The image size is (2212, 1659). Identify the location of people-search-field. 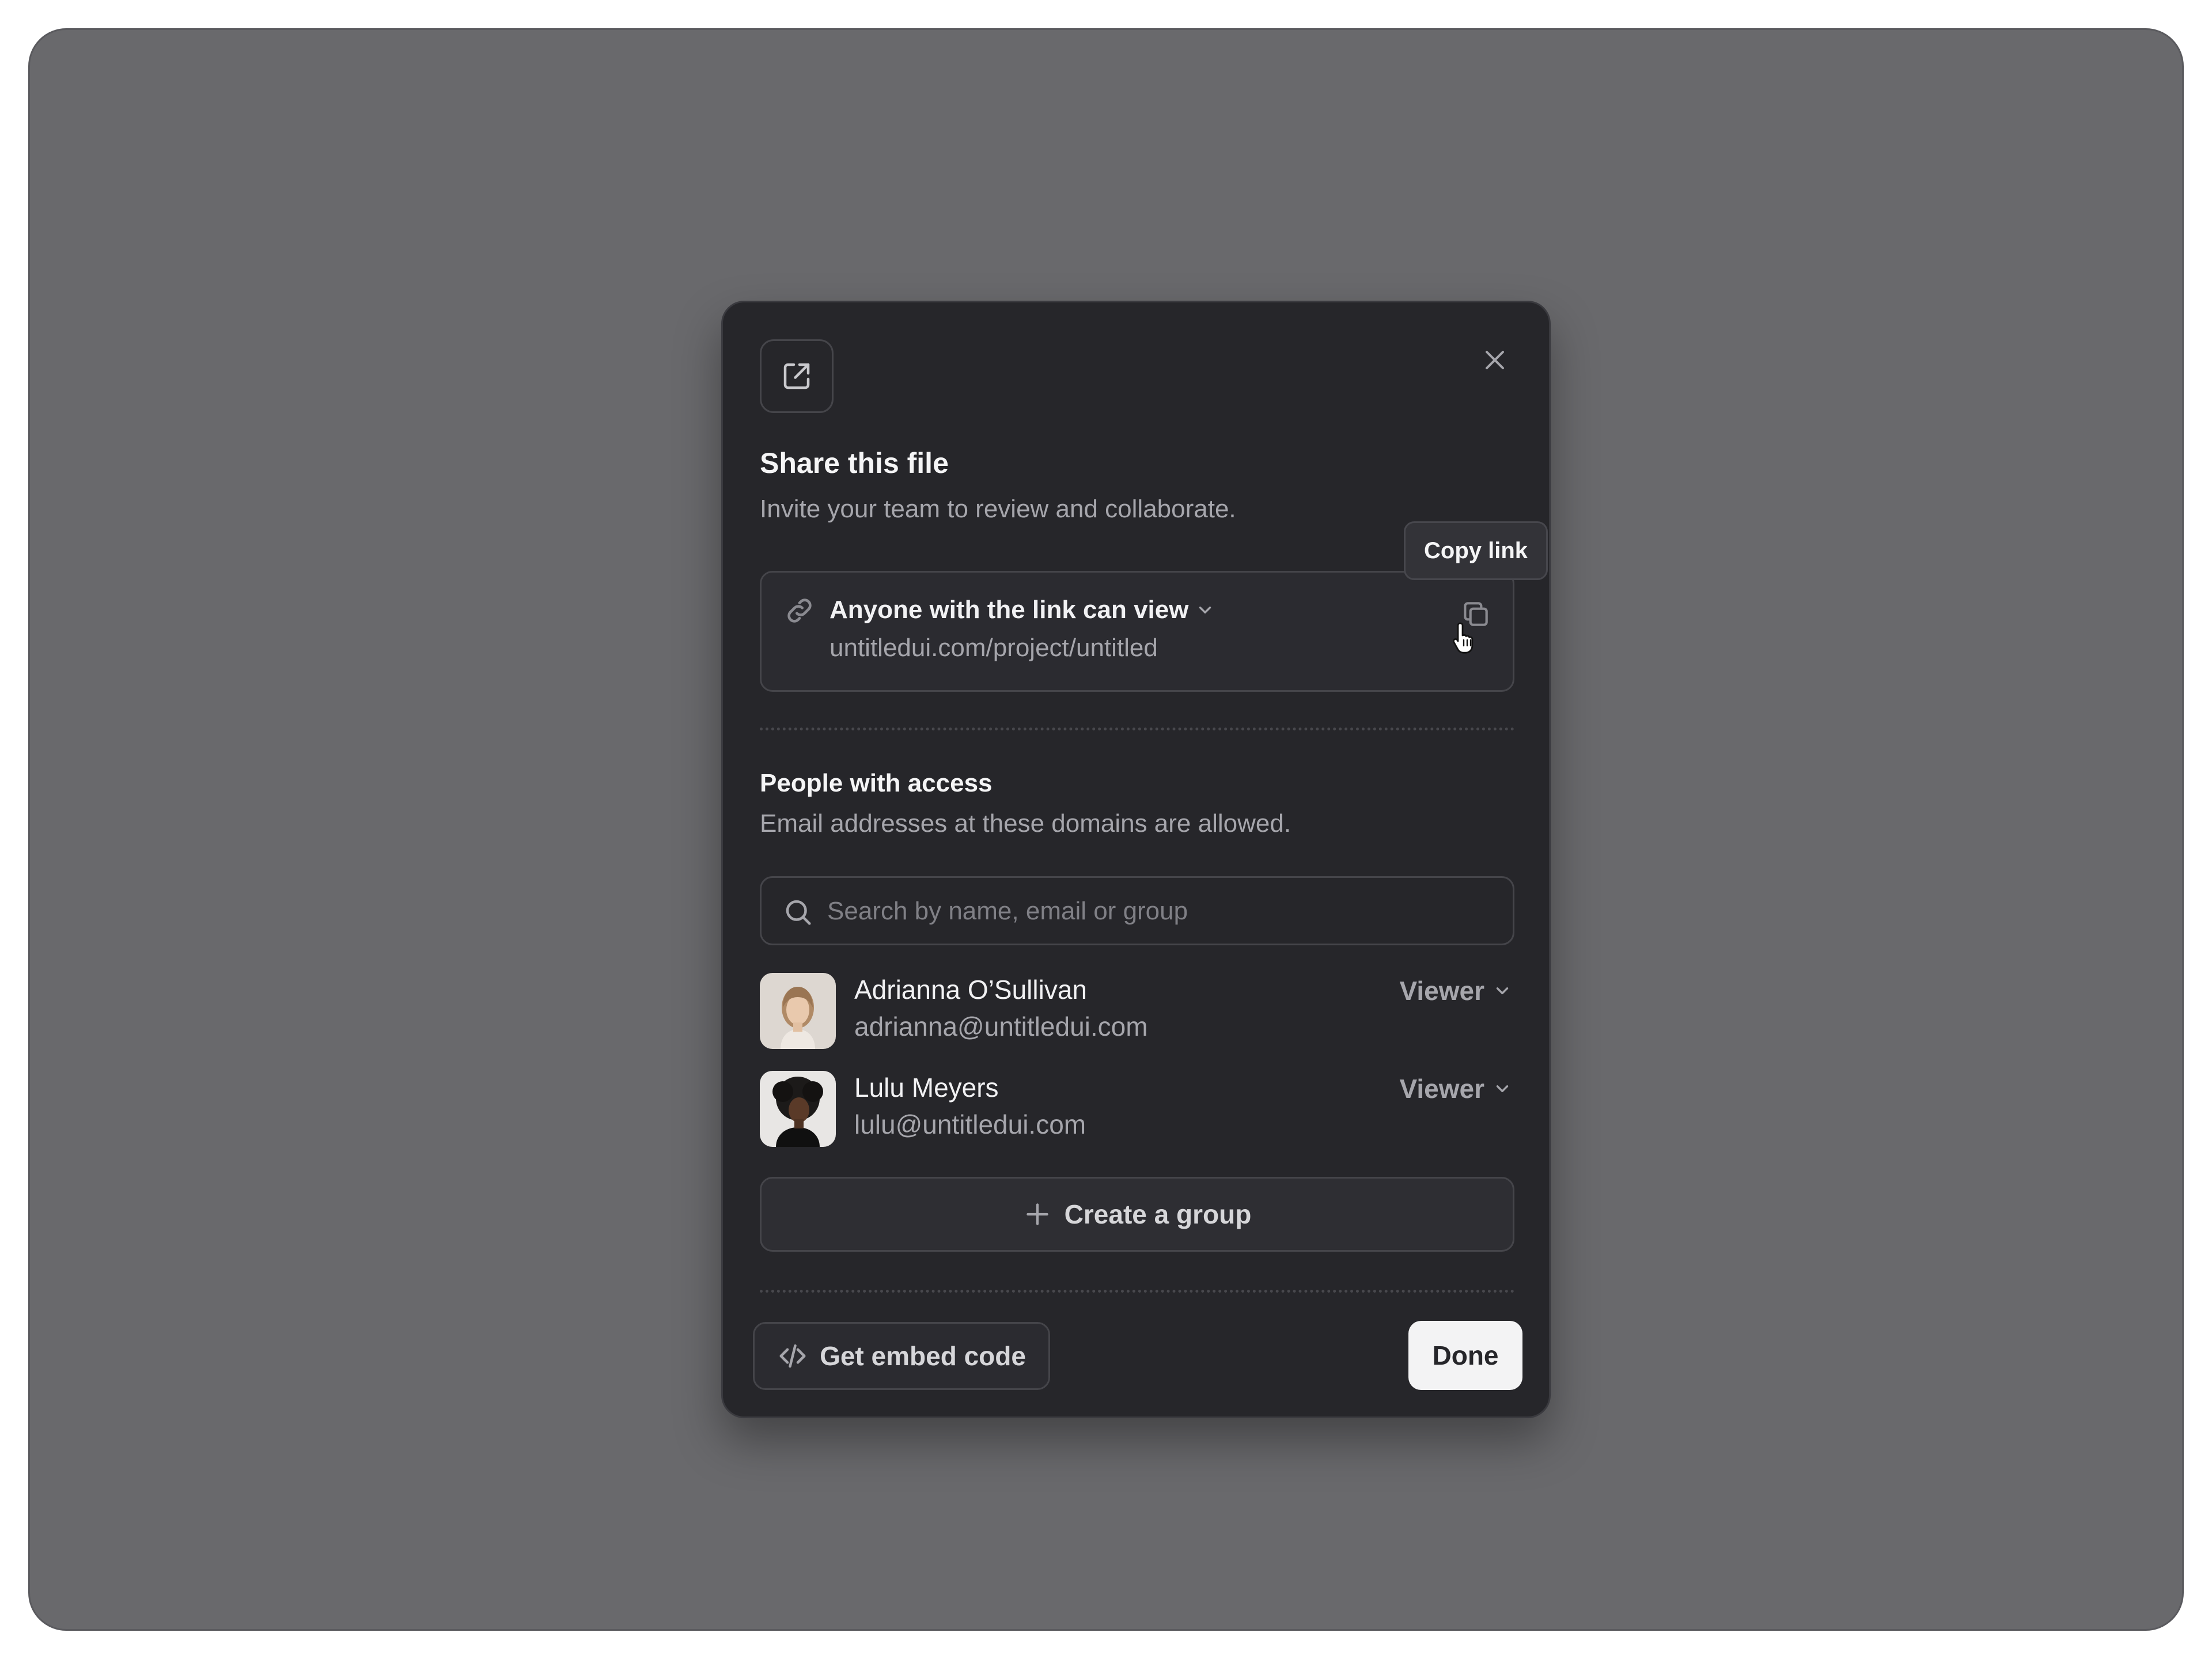
(1137, 910).